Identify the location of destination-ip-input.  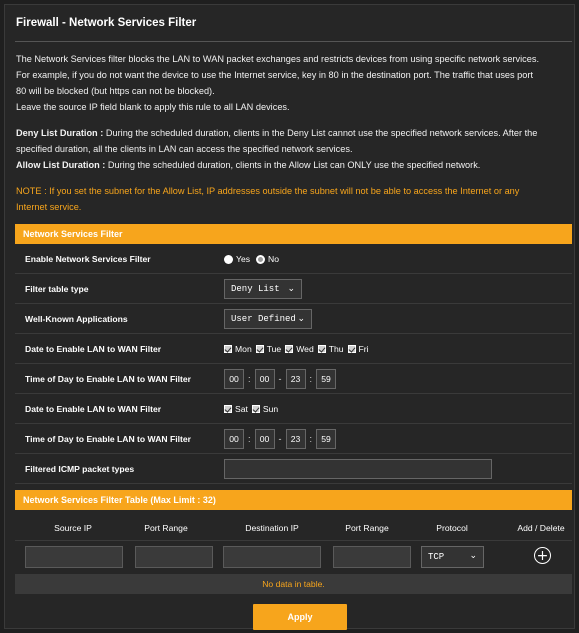
(272, 557).